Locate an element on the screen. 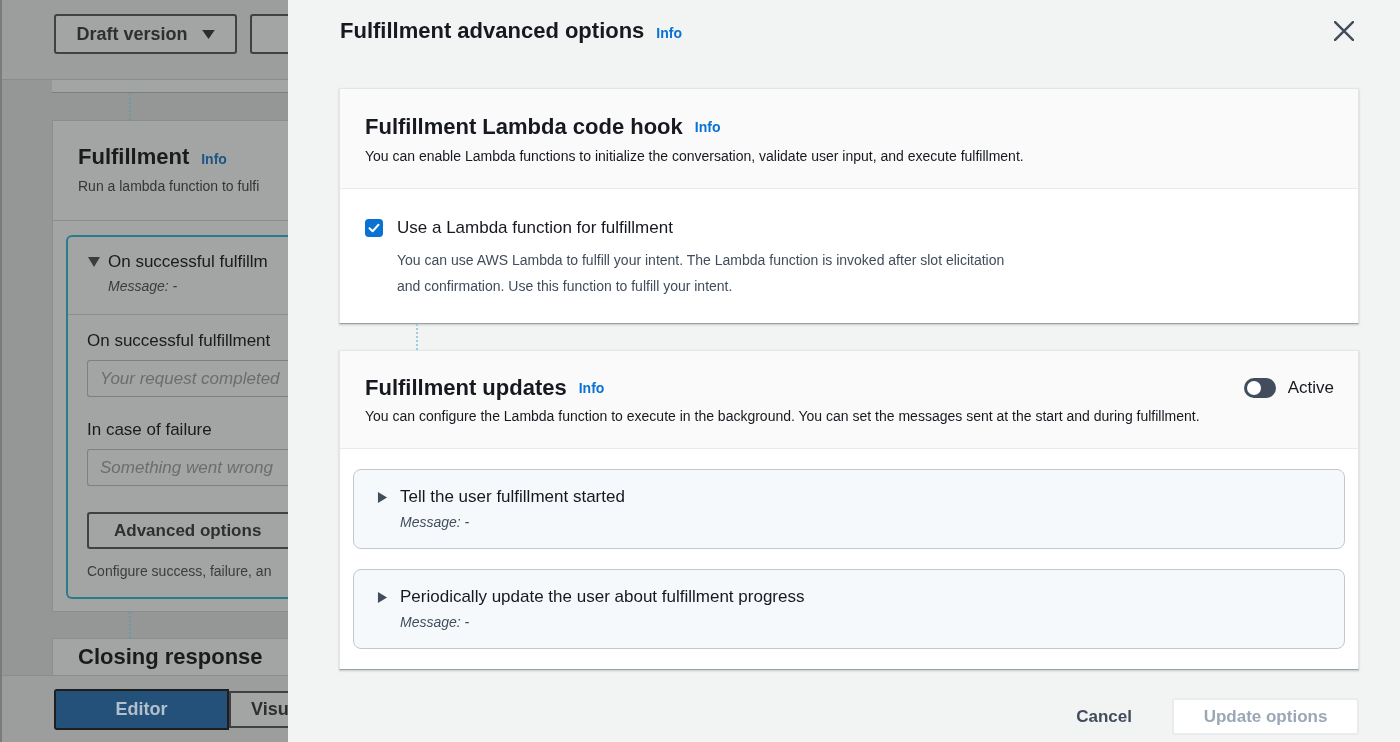 The height and width of the screenshot is (742, 1400). toolbar-button is located at coordinates (269, 34).